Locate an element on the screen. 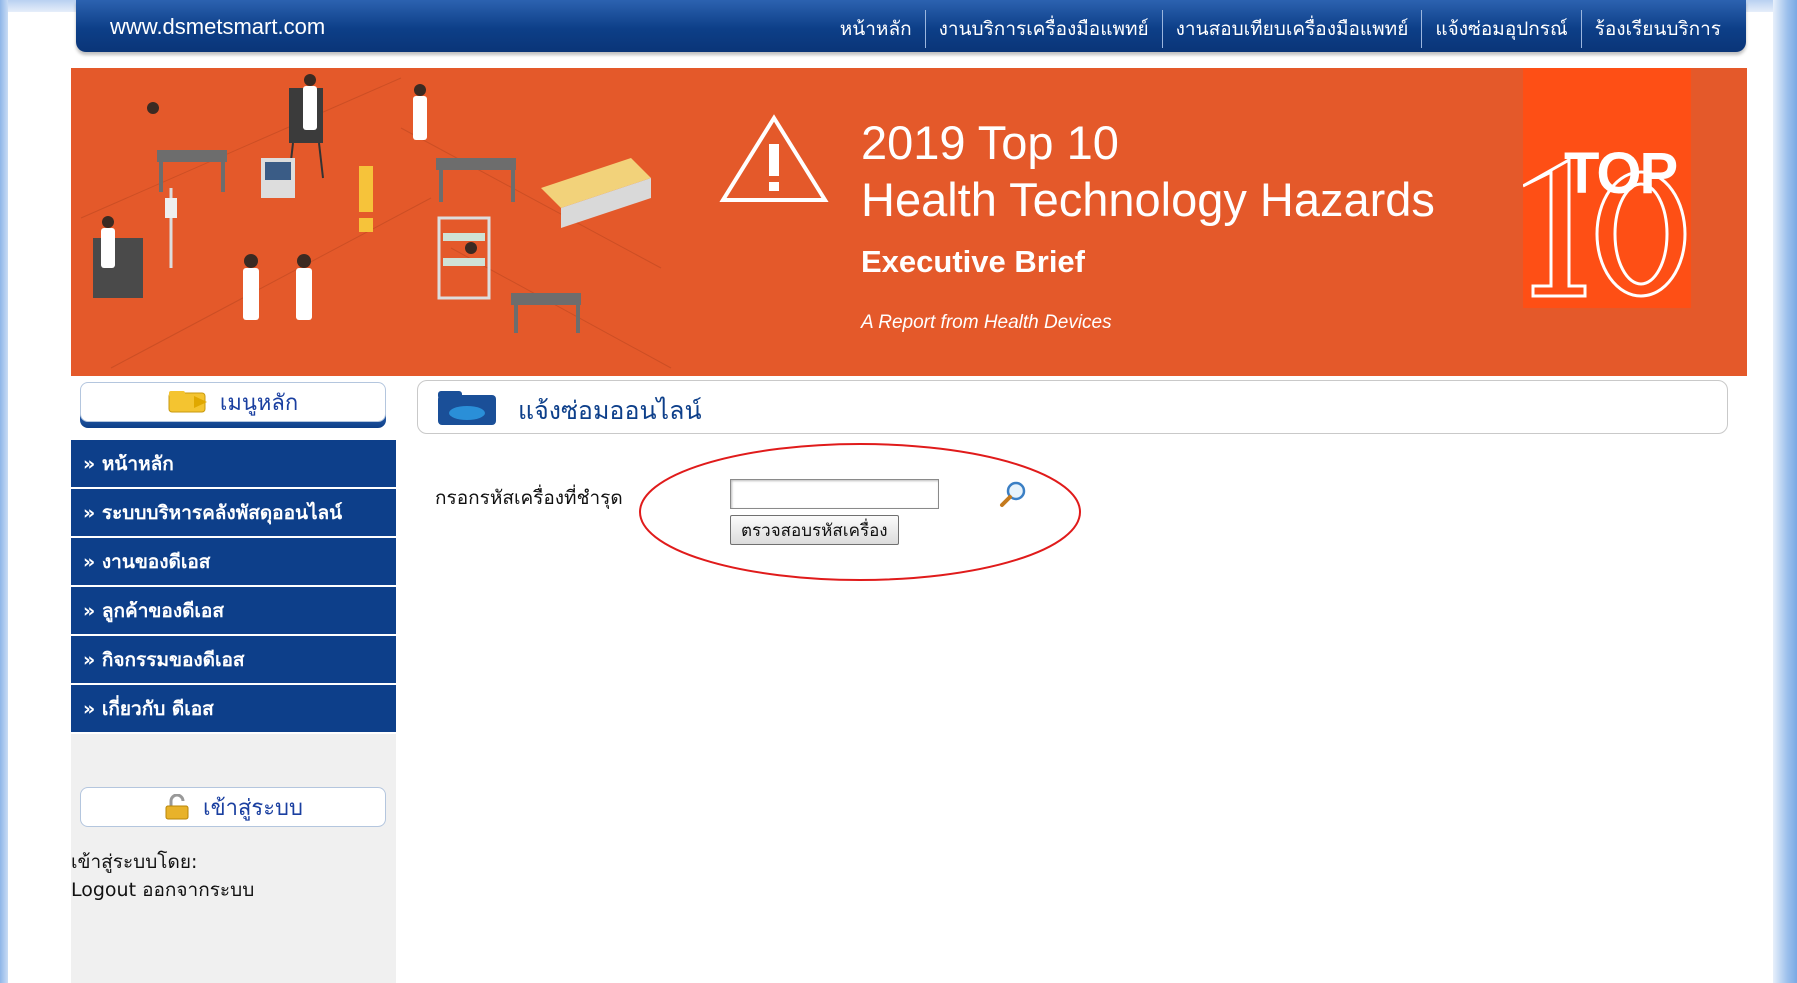 This screenshot has height=983, width=1797. sidebar-item-about-ds: » เกี่ยวกับ ดีเอส is located at coordinates (233, 709).